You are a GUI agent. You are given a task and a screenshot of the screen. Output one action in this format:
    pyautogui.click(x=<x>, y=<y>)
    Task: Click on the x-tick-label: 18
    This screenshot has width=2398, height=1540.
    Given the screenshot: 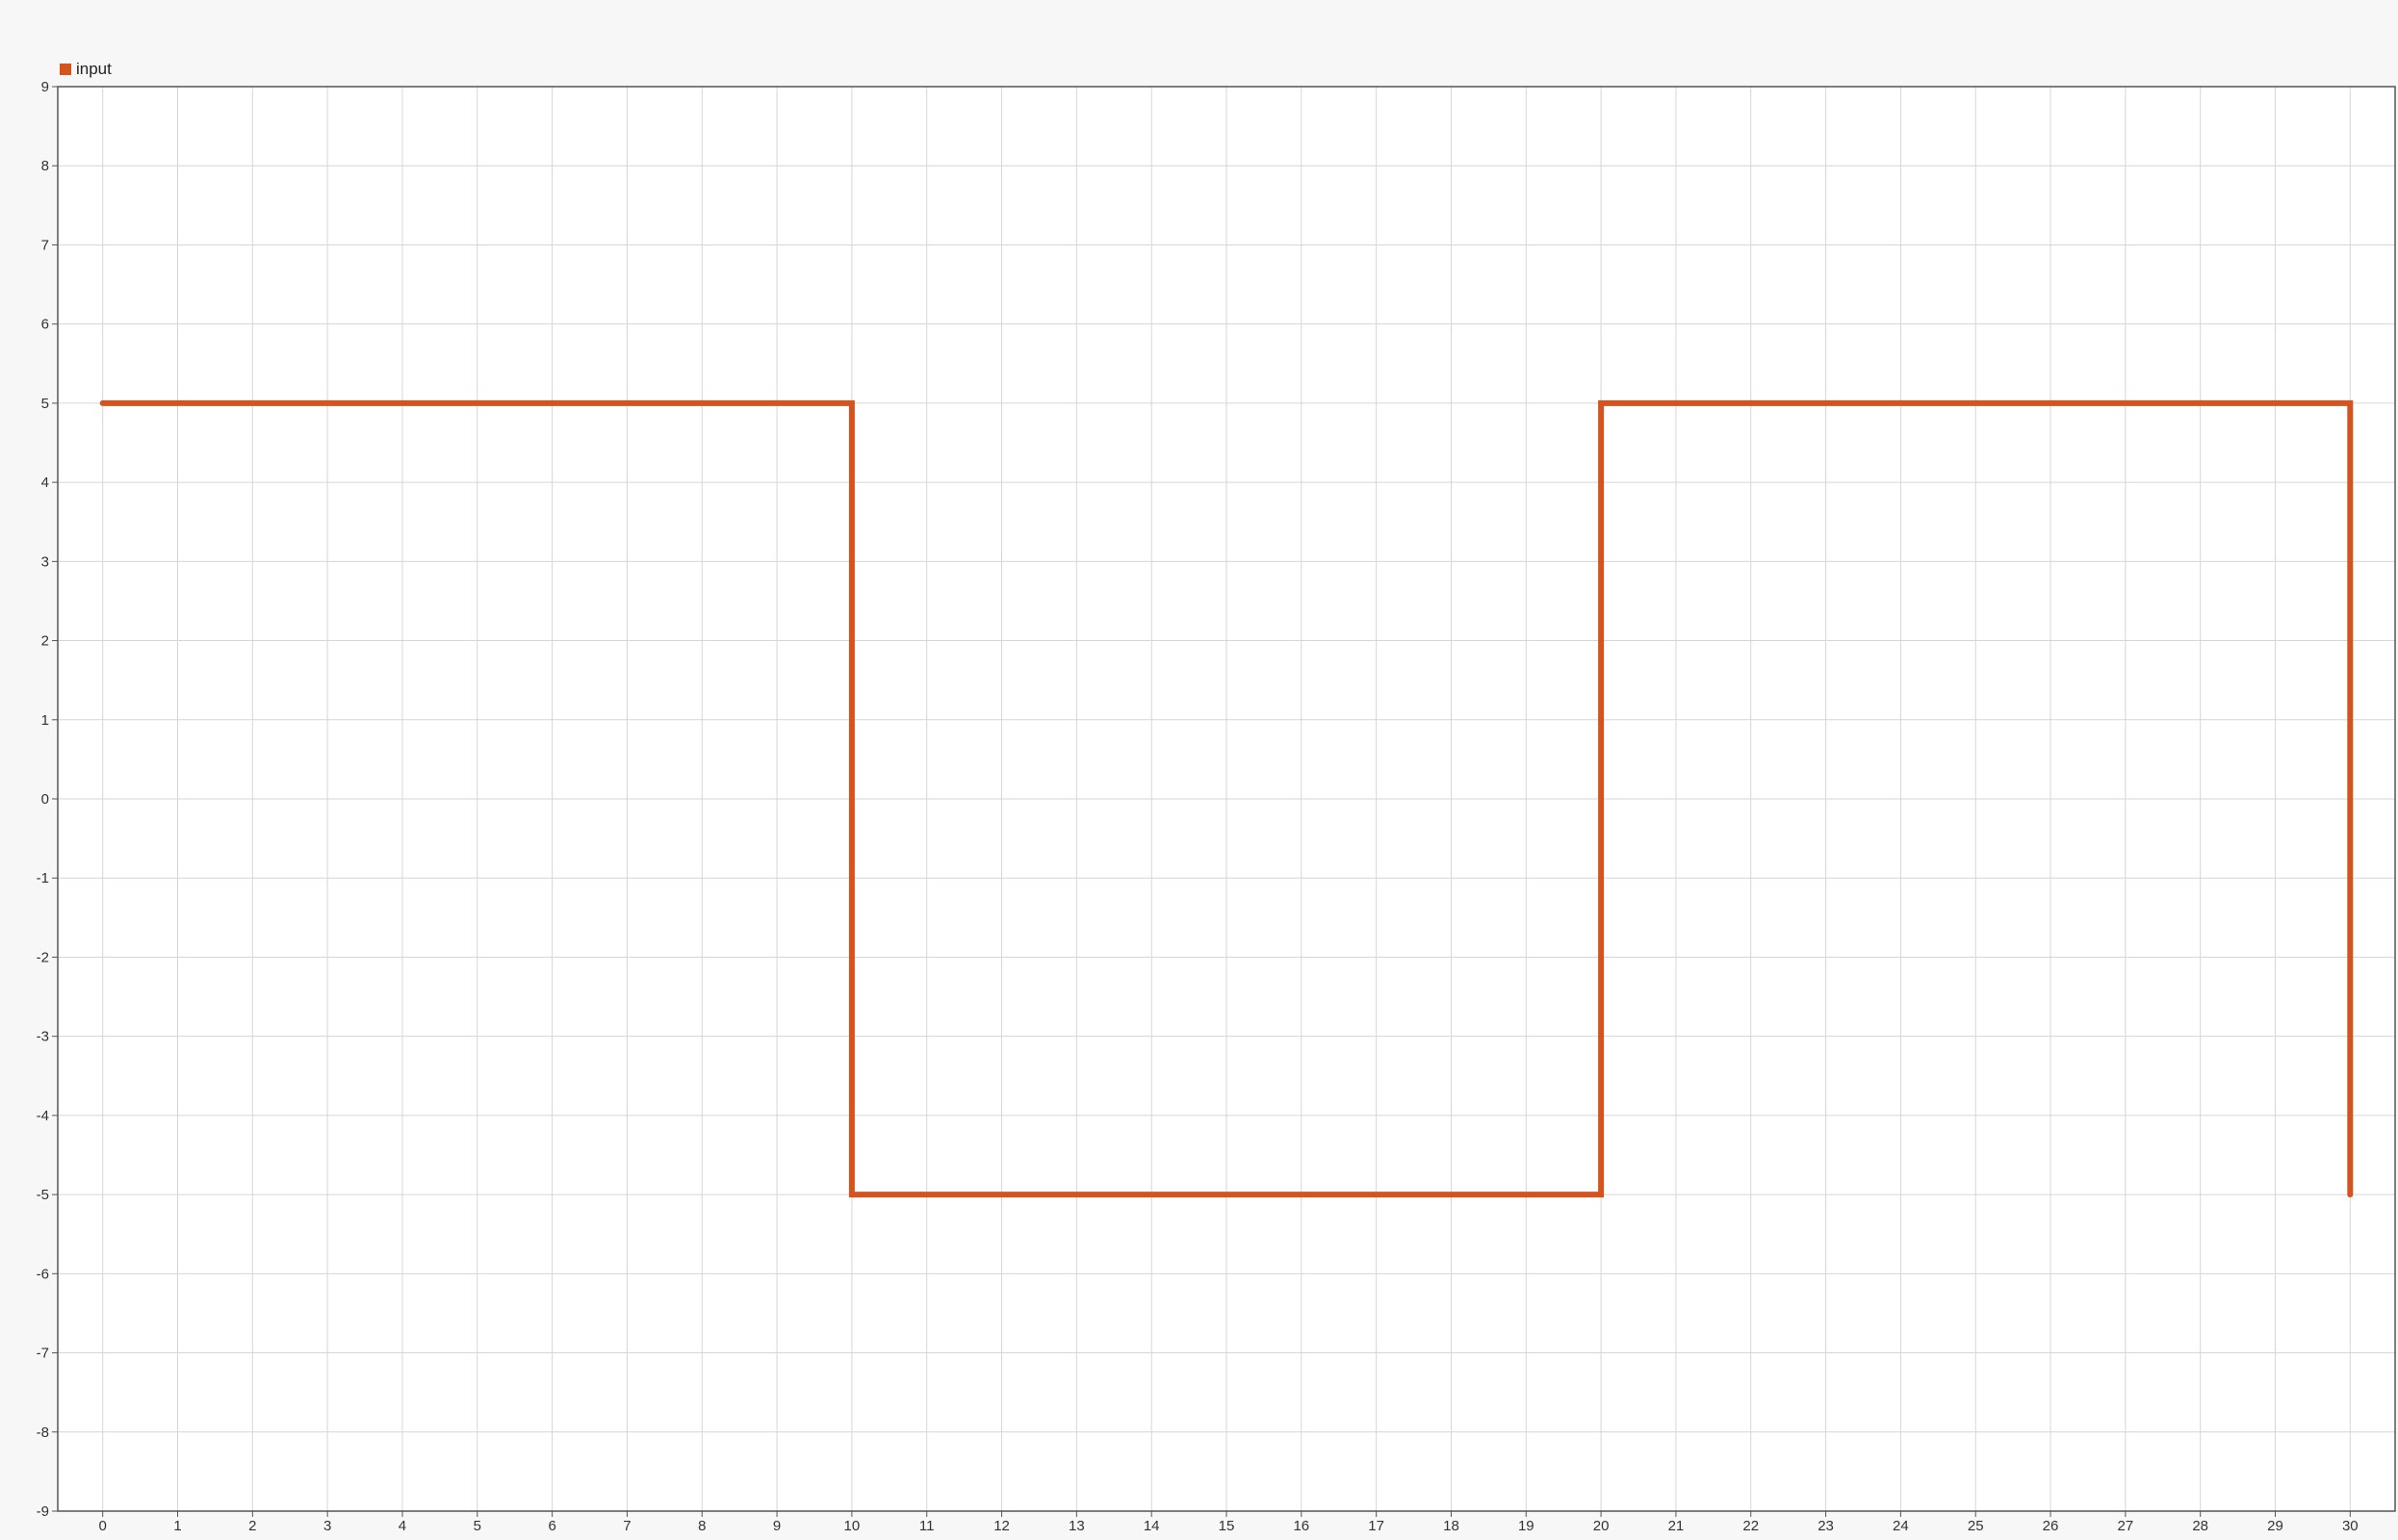 What is the action you would take?
    pyautogui.click(x=1451, y=1526)
    